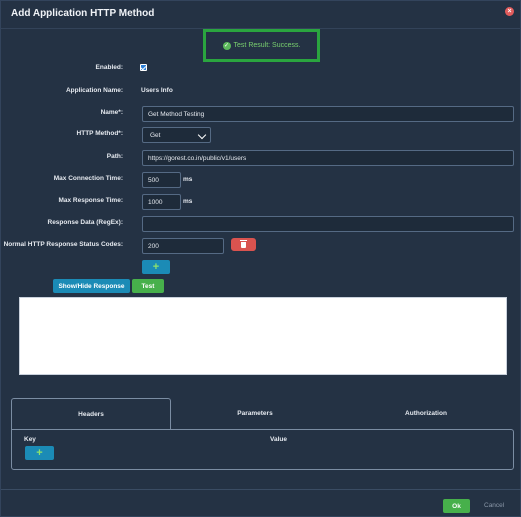  I want to click on show-hide-response-button: Show/Hide Response, so click(91, 286).